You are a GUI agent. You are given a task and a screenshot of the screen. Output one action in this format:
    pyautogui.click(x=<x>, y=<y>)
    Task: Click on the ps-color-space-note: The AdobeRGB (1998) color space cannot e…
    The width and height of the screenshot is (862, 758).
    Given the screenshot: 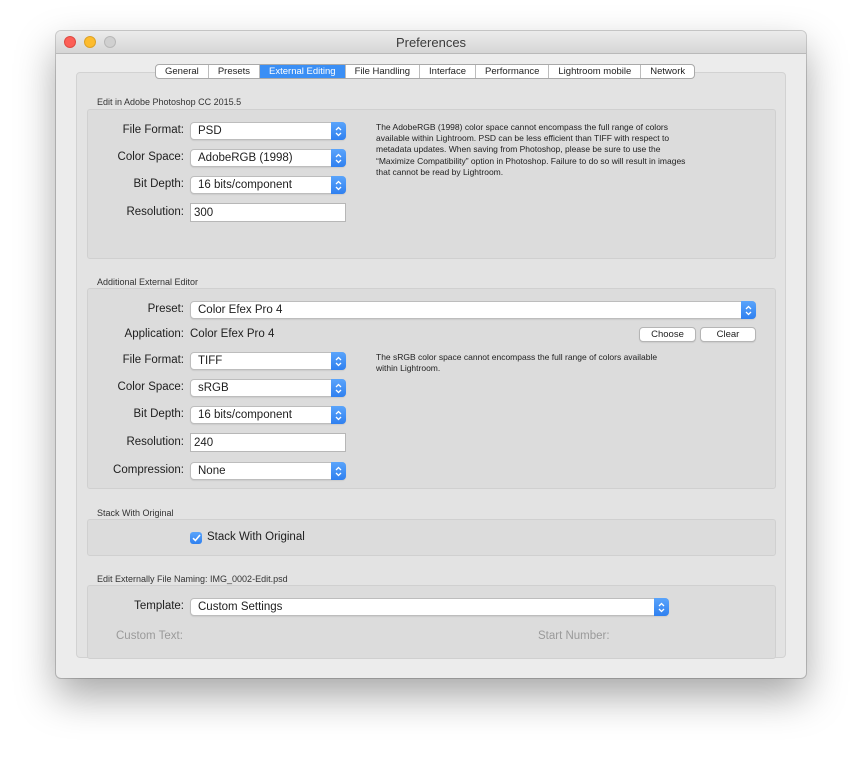 What is the action you would take?
    pyautogui.click(x=531, y=149)
    